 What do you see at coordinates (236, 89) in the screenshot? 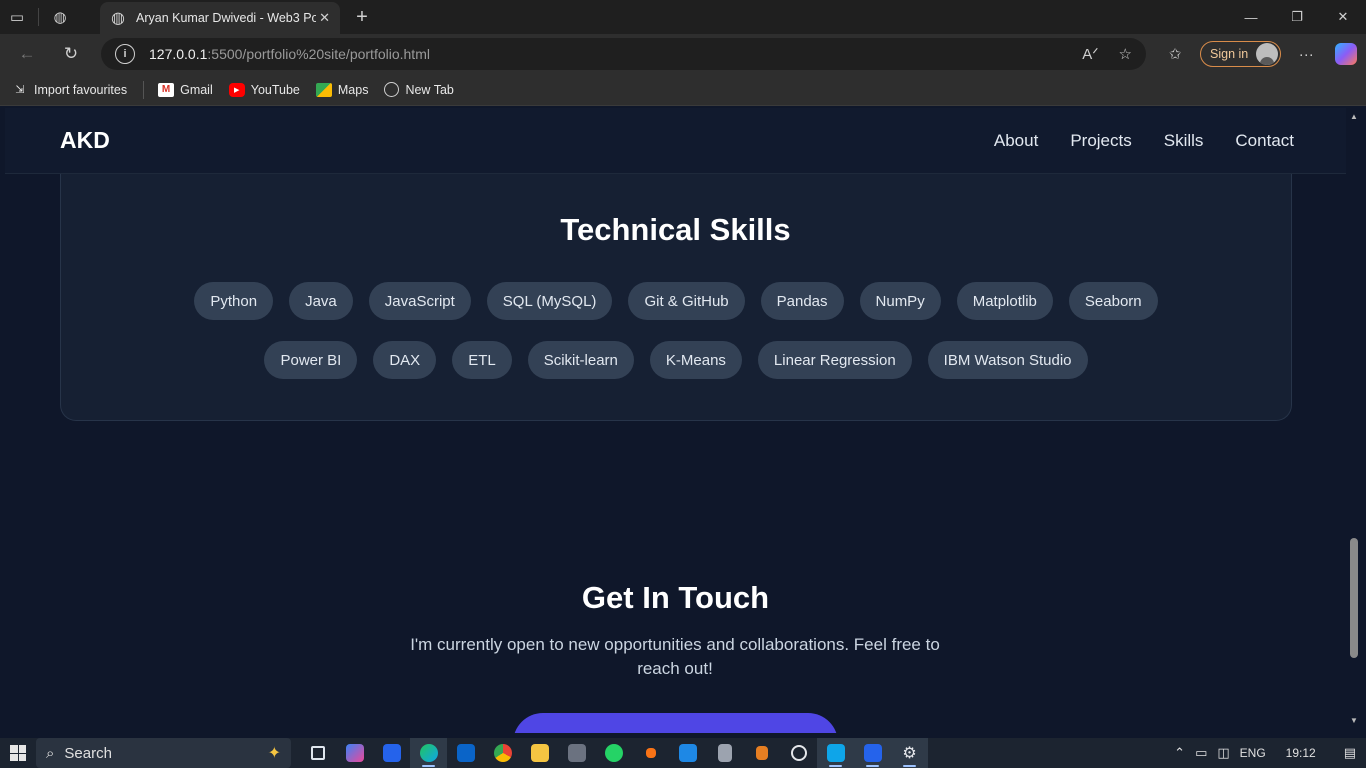
I see `youtube-icon: ▶` at bounding box center [236, 89].